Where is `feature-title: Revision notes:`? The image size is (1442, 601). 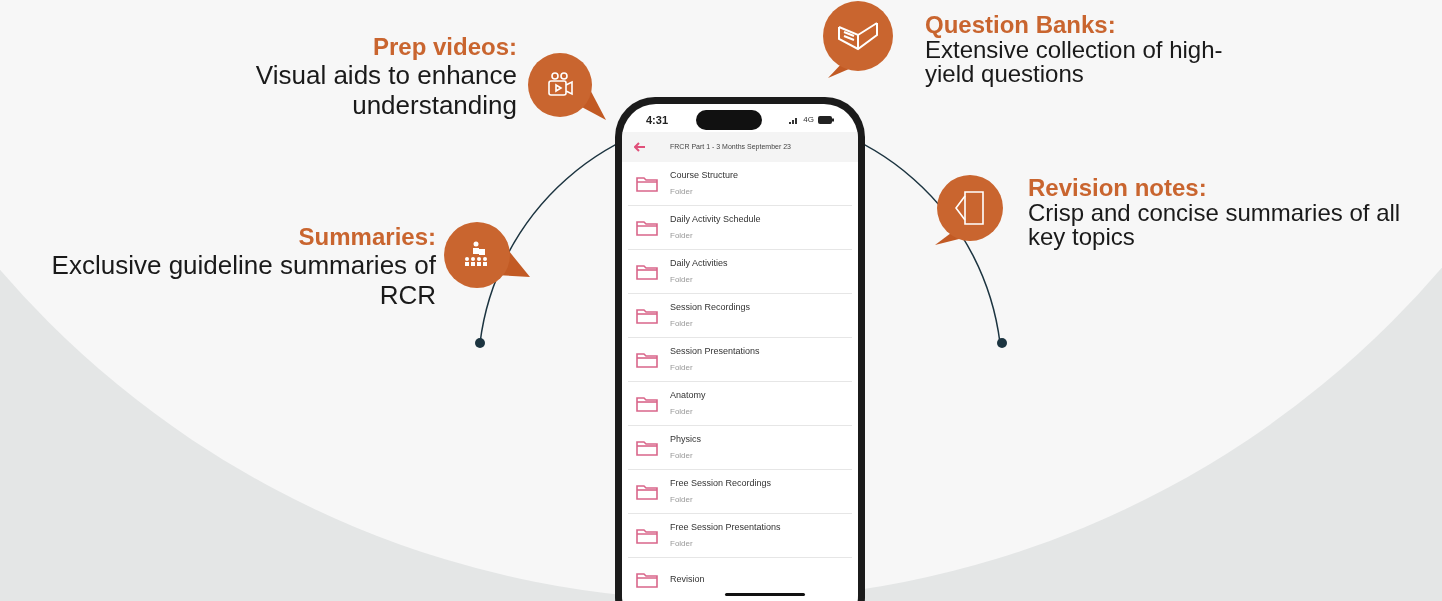 feature-title: Revision notes: is located at coordinates (1117, 188).